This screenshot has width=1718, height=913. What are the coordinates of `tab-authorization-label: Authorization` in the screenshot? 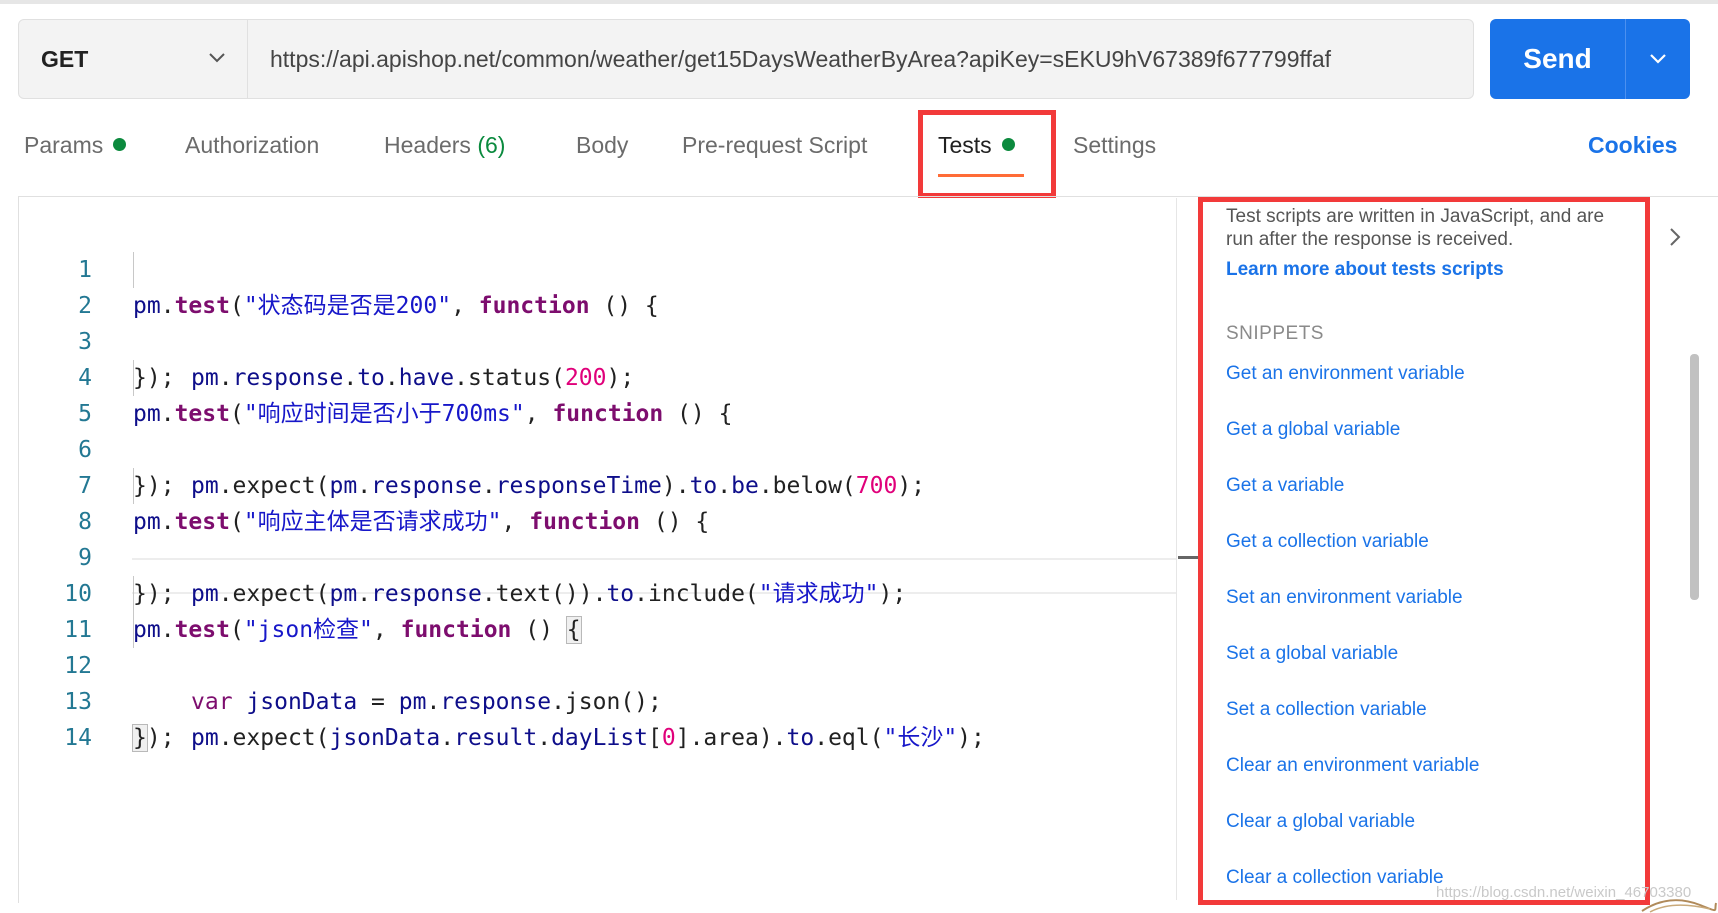 It's located at (252, 145).